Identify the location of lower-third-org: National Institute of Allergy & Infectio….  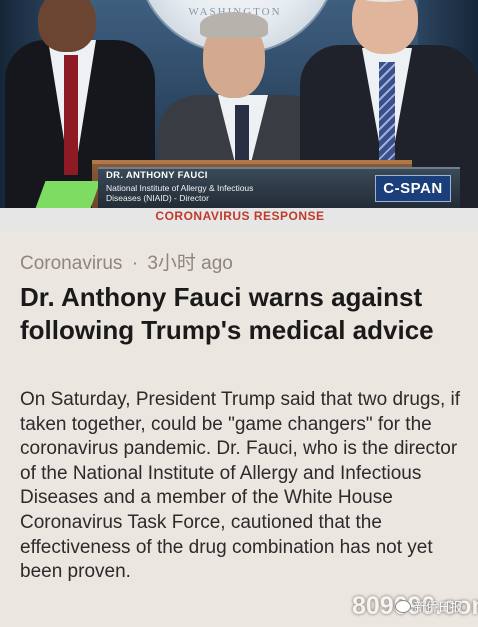
(226, 193).